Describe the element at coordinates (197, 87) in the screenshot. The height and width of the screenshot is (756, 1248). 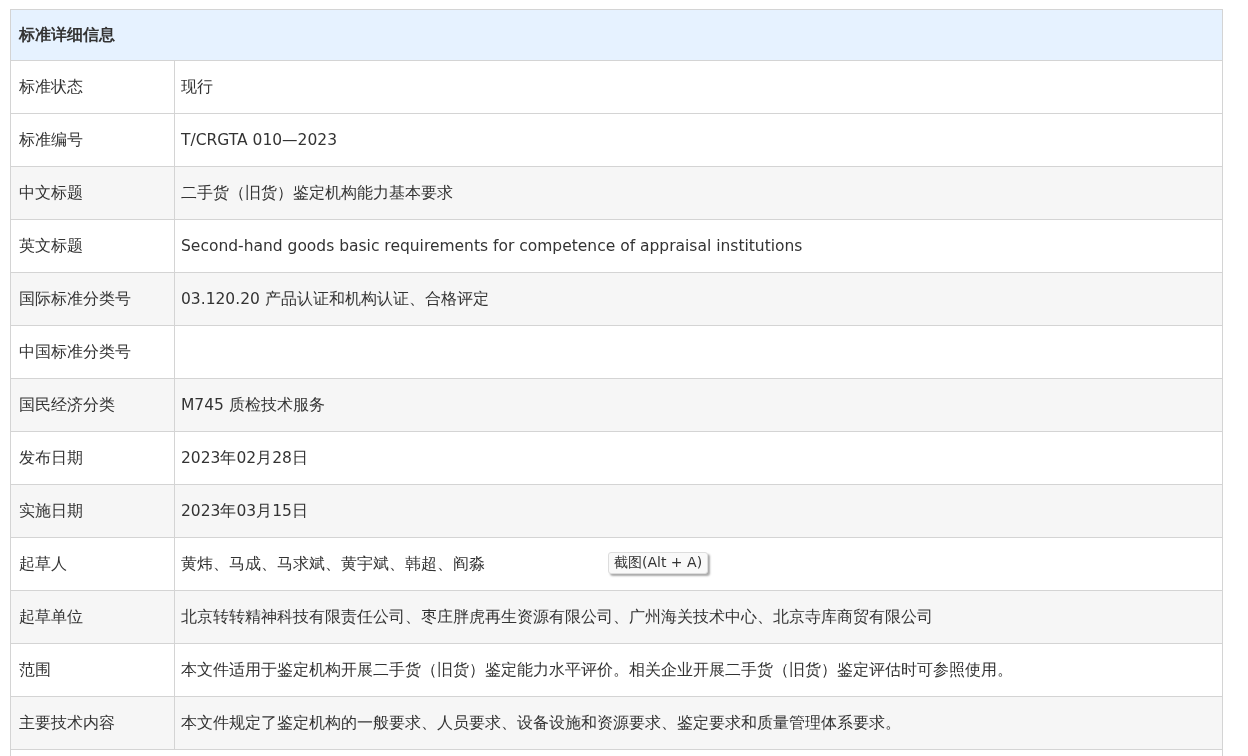
I see `field-value: 现行` at that location.